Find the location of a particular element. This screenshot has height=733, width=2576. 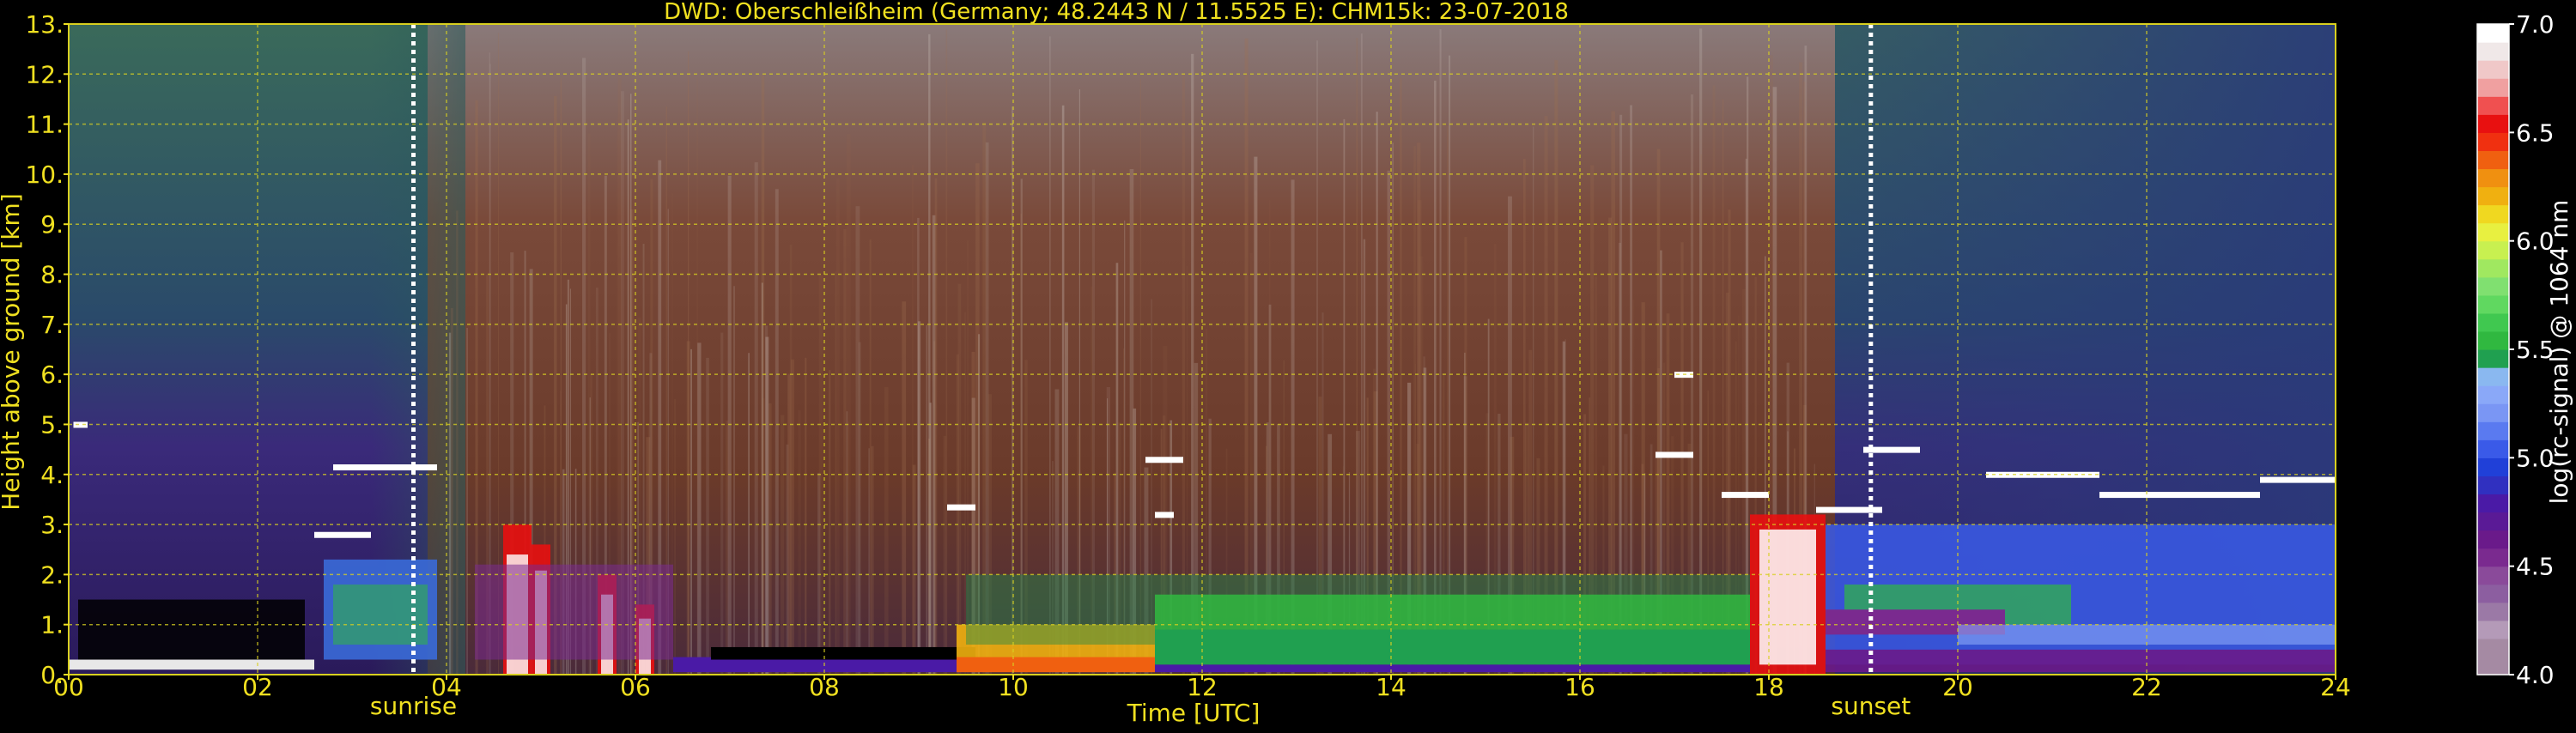

x-axis-label: Time [UTC] is located at coordinates (1194, 713).